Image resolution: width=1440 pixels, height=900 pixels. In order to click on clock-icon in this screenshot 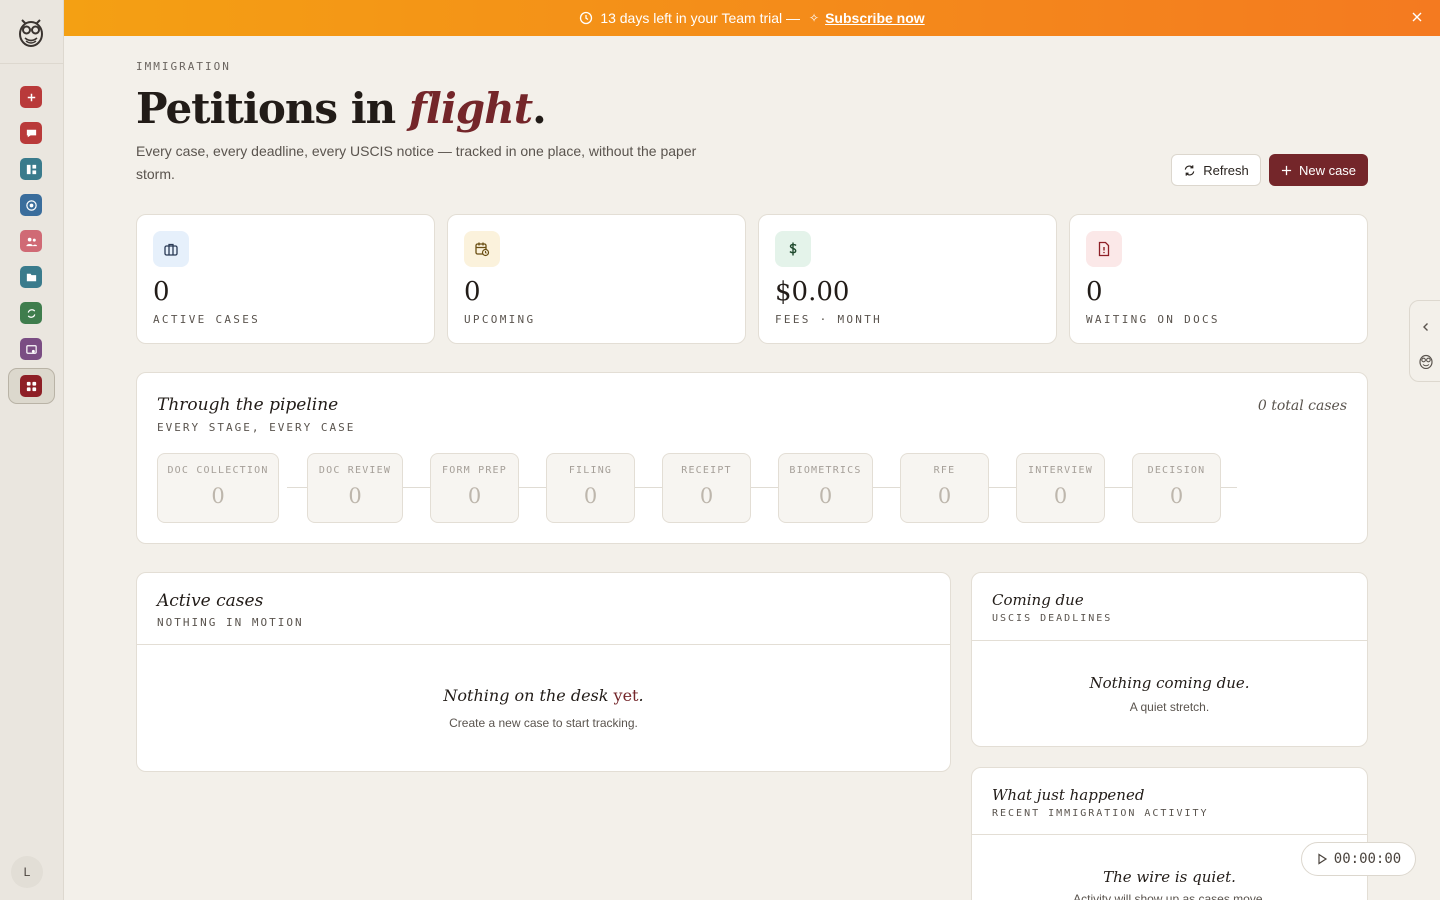, I will do `click(586, 18)`.